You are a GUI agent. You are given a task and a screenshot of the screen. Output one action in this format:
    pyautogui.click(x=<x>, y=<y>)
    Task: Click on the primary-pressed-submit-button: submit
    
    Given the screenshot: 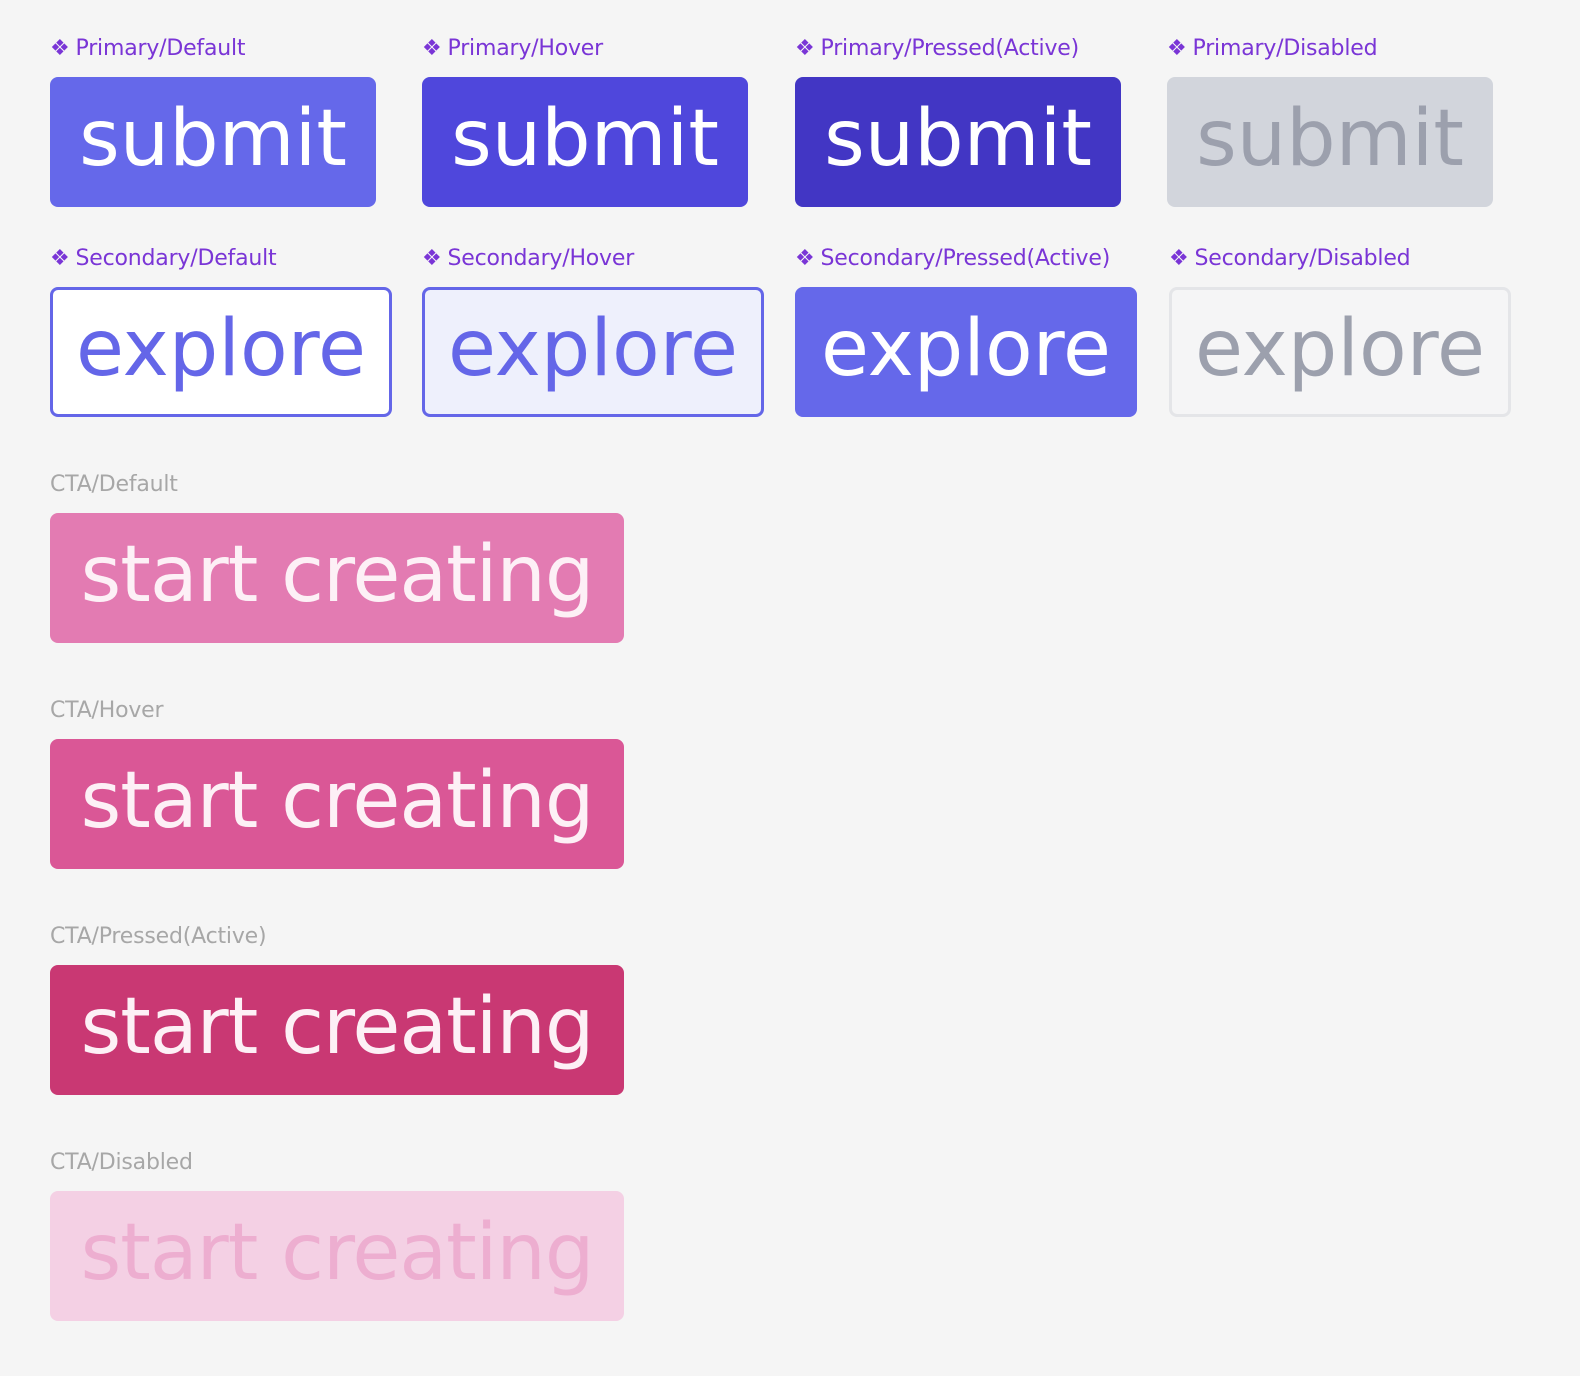 What is the action you would take?
    pyautogui.click(x=958, y=142)
    